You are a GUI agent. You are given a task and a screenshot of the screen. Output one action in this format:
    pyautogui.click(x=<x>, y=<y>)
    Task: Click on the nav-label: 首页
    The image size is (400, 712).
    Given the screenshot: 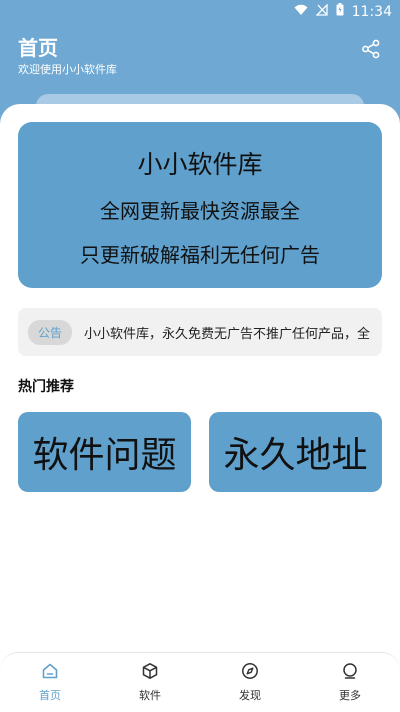 What is the action you would take?
    pyautogui.click(x=50, y=695)
    